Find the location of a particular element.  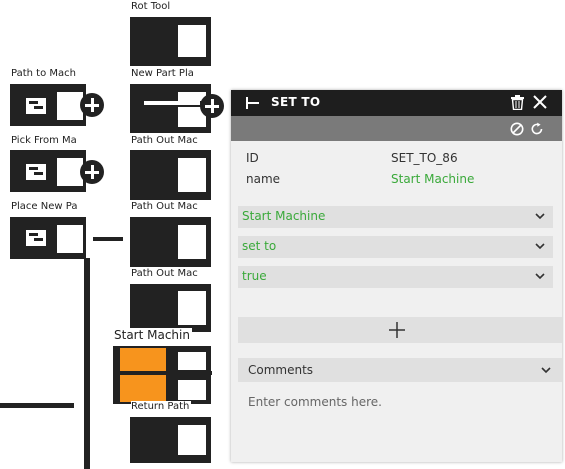

block-label: Rot Tool is located at coordinates (152, 6).